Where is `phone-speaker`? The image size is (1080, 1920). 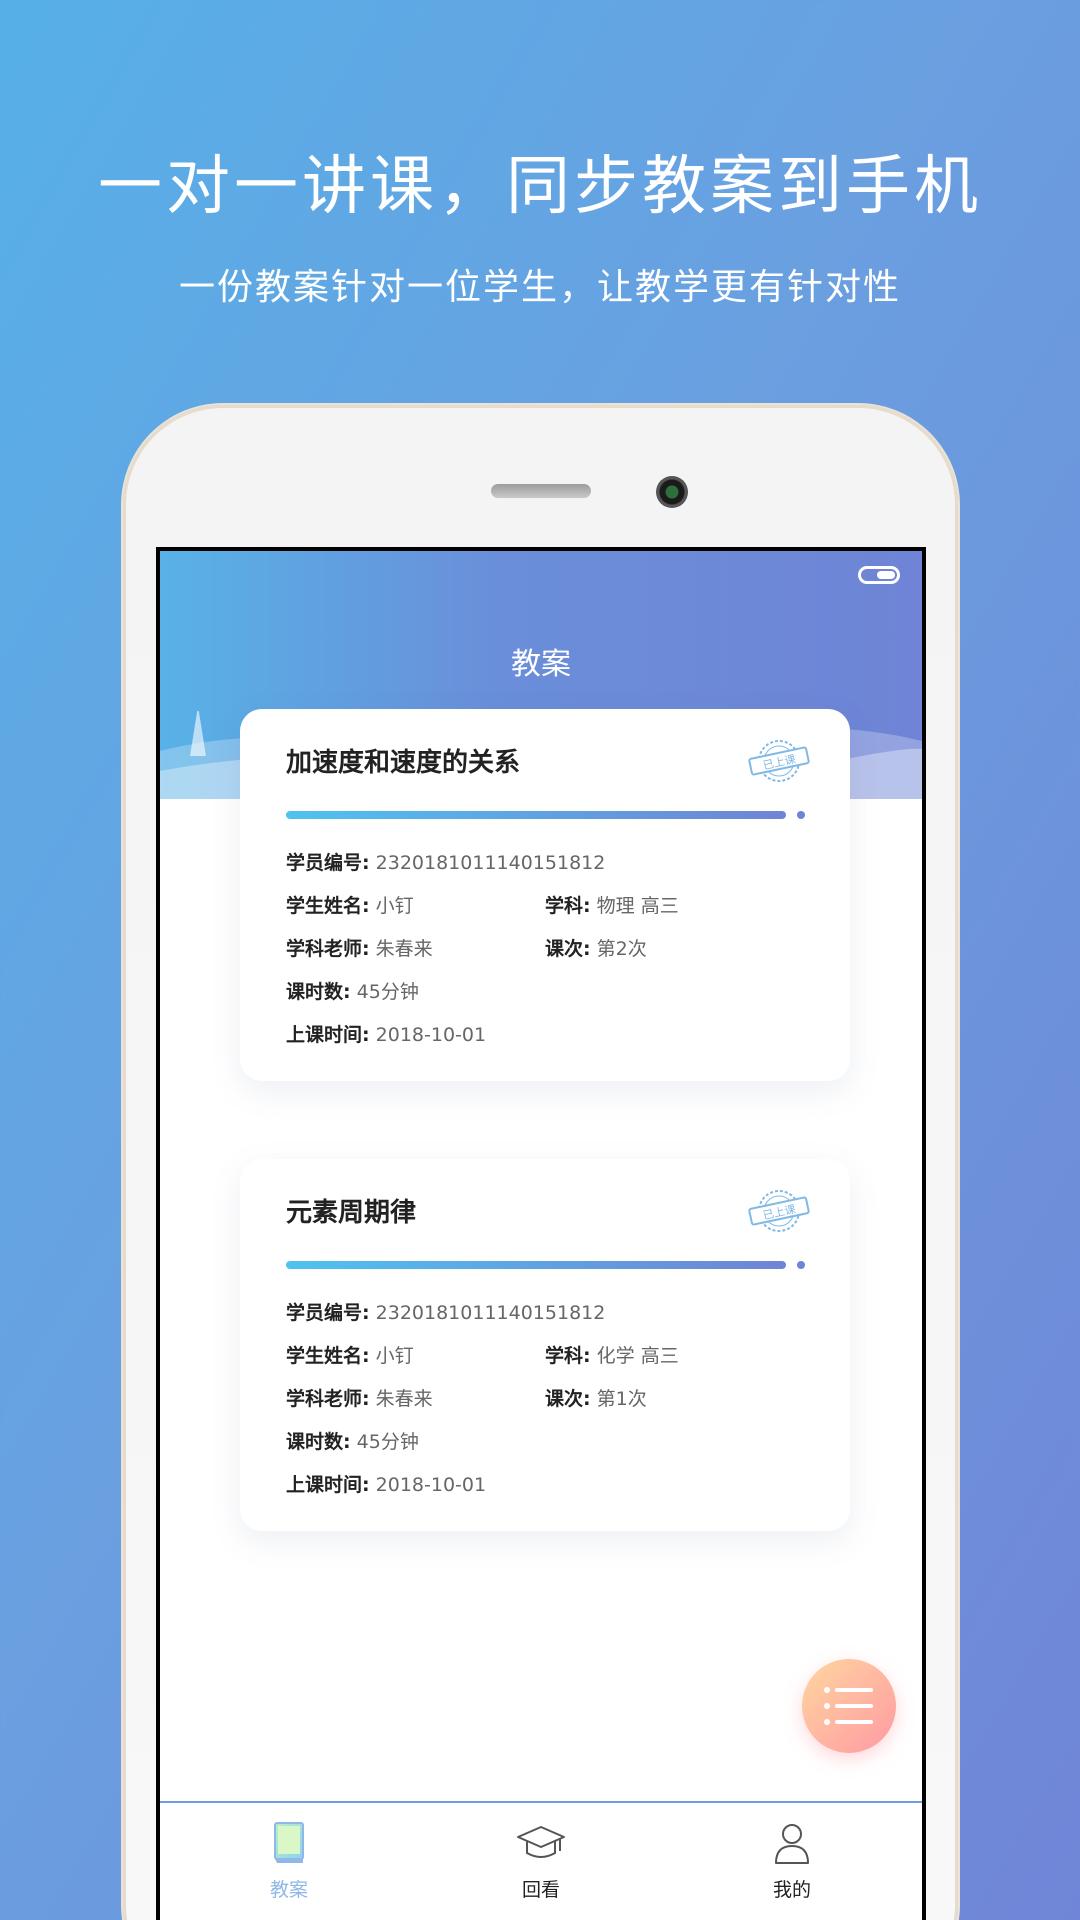 phone-speaker is located at coordinates (541, 491).